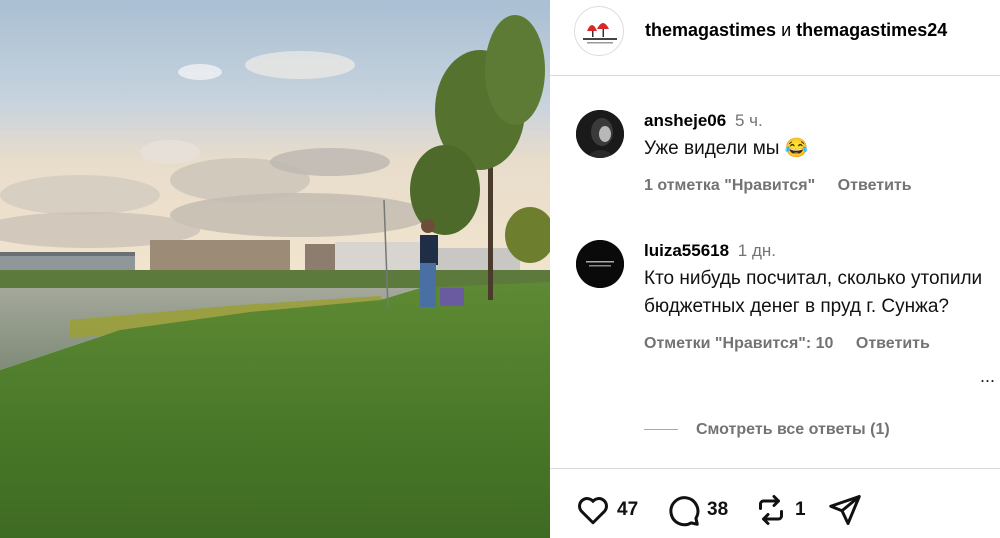 The image size is (1000, 538). Describe the element at coordinates (771, 510) in the screenshot. I see `repost-icon` at that location.